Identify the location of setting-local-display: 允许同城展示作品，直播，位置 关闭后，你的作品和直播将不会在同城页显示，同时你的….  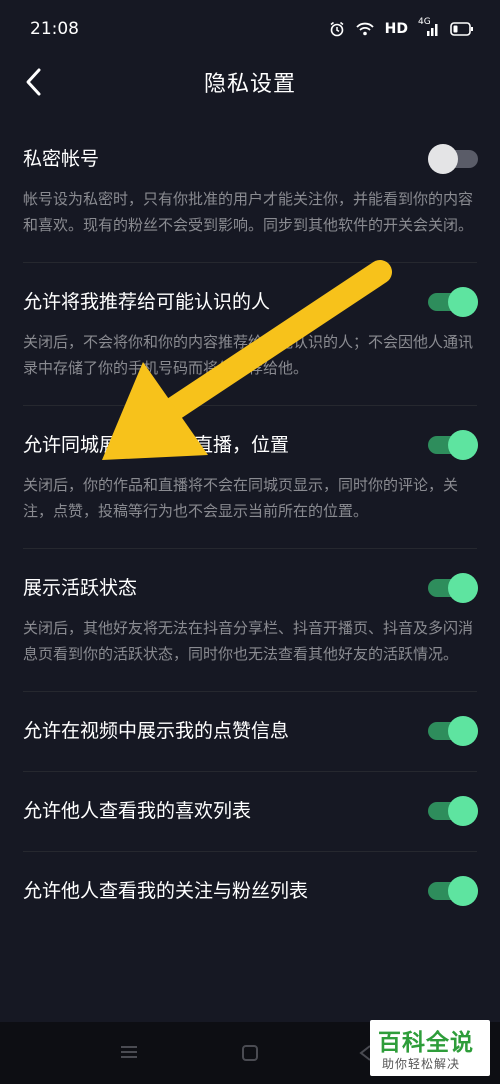
(250, 477).